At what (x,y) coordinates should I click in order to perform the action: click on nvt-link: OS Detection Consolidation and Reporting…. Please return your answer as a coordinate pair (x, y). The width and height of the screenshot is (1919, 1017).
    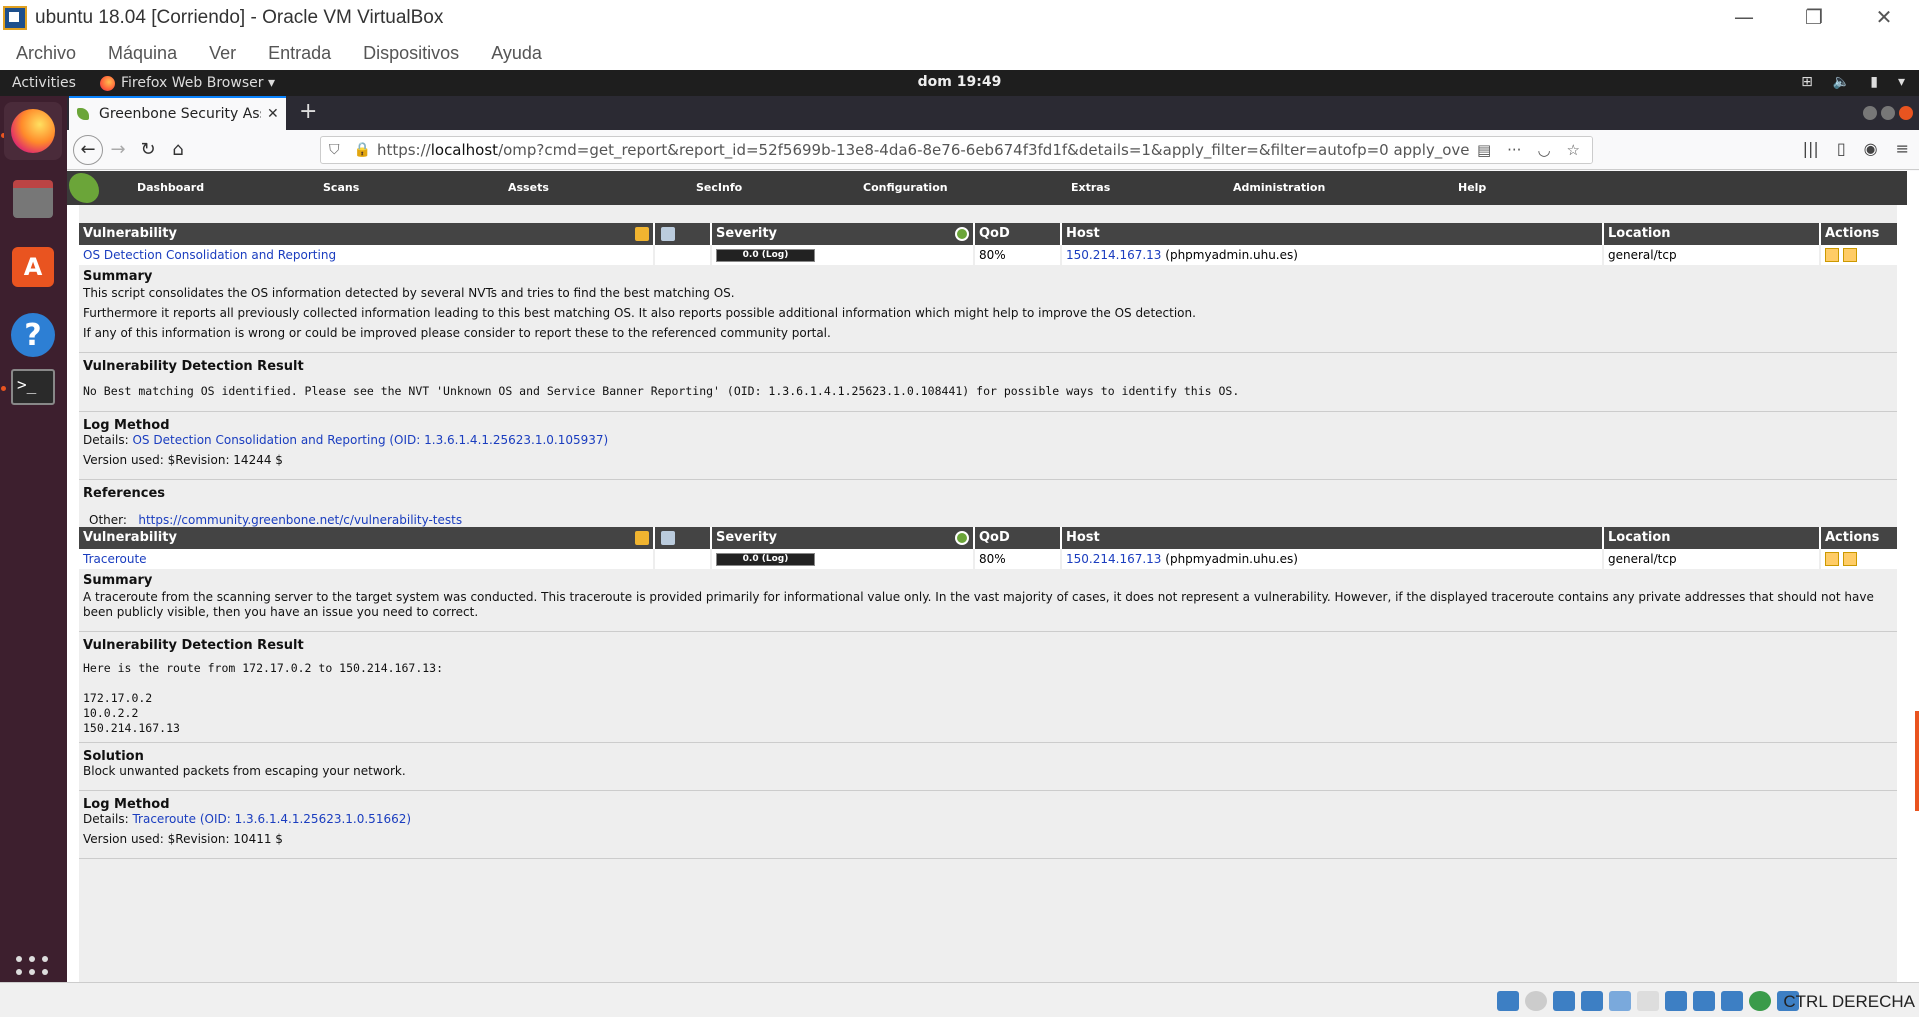
    Looking at the image, I should click on (370, 440).